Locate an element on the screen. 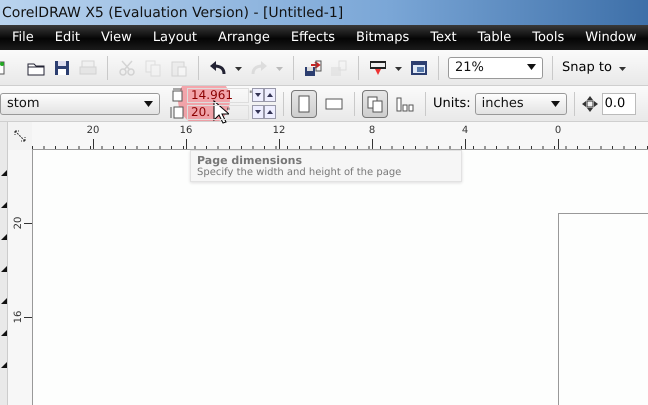 The width and height of the screenshot is (648, 405). page-size-dropdown: stom is located at coordinates (80, 103).